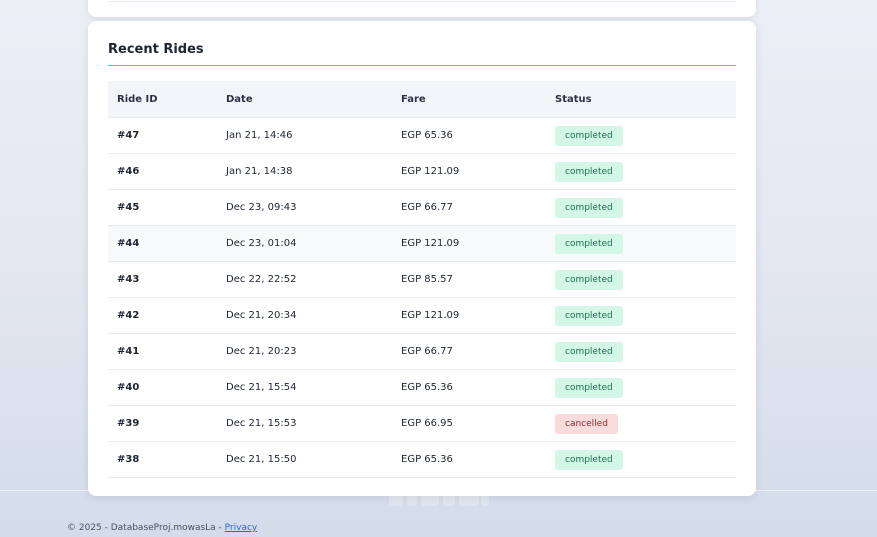 This screenshot has width=877, height=537. What do you see at coordinates (146, 528) in the screenshot?
I see `footer-copyright: © 2025 - DatabaseProj.mowasLa -` at bounding box center [146, 528].